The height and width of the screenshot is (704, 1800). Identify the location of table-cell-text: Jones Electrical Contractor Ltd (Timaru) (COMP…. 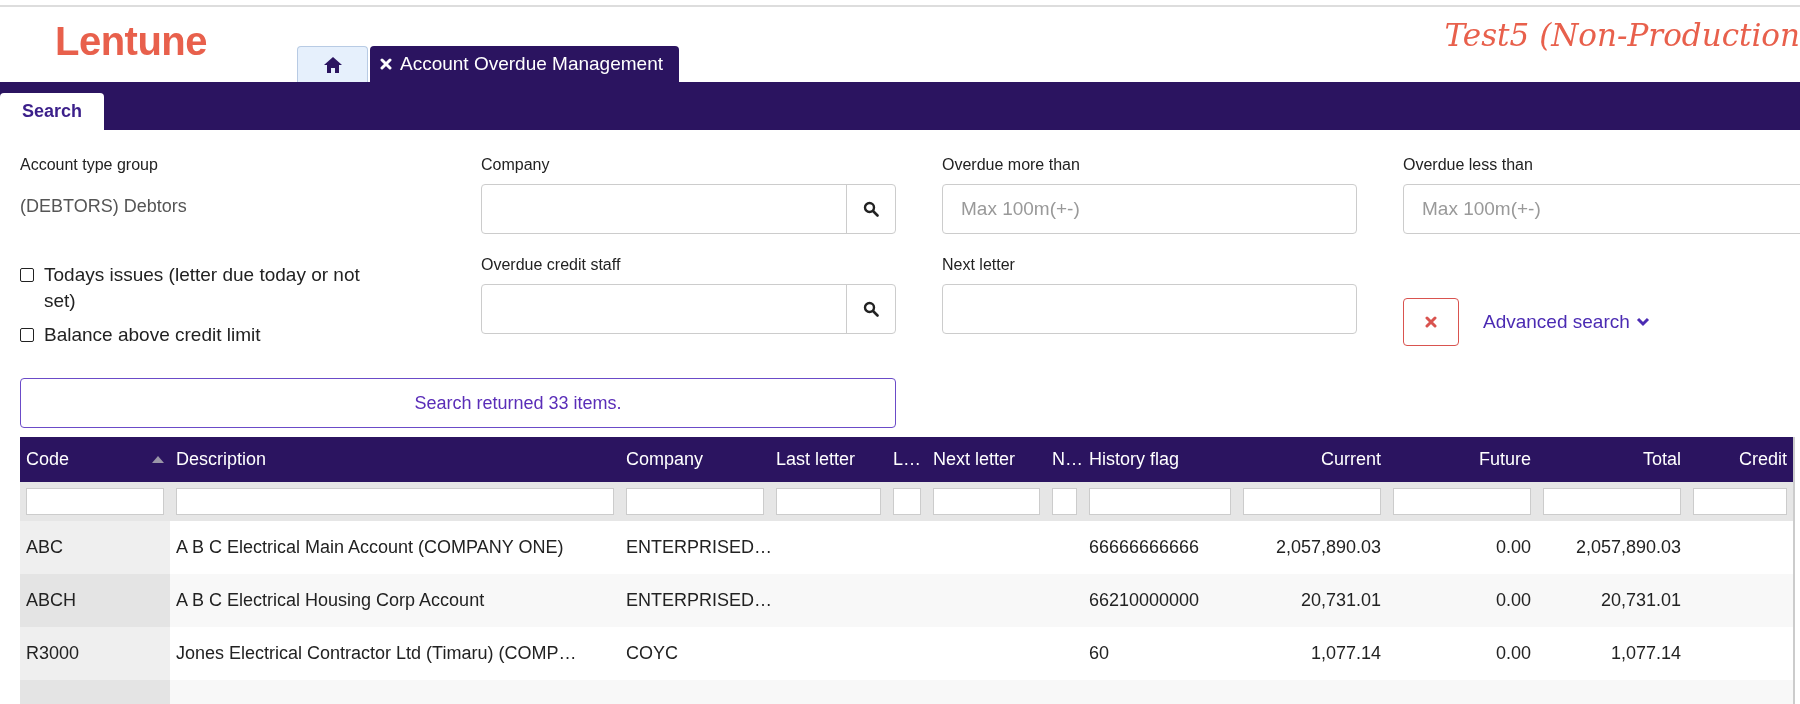
(376, 653).